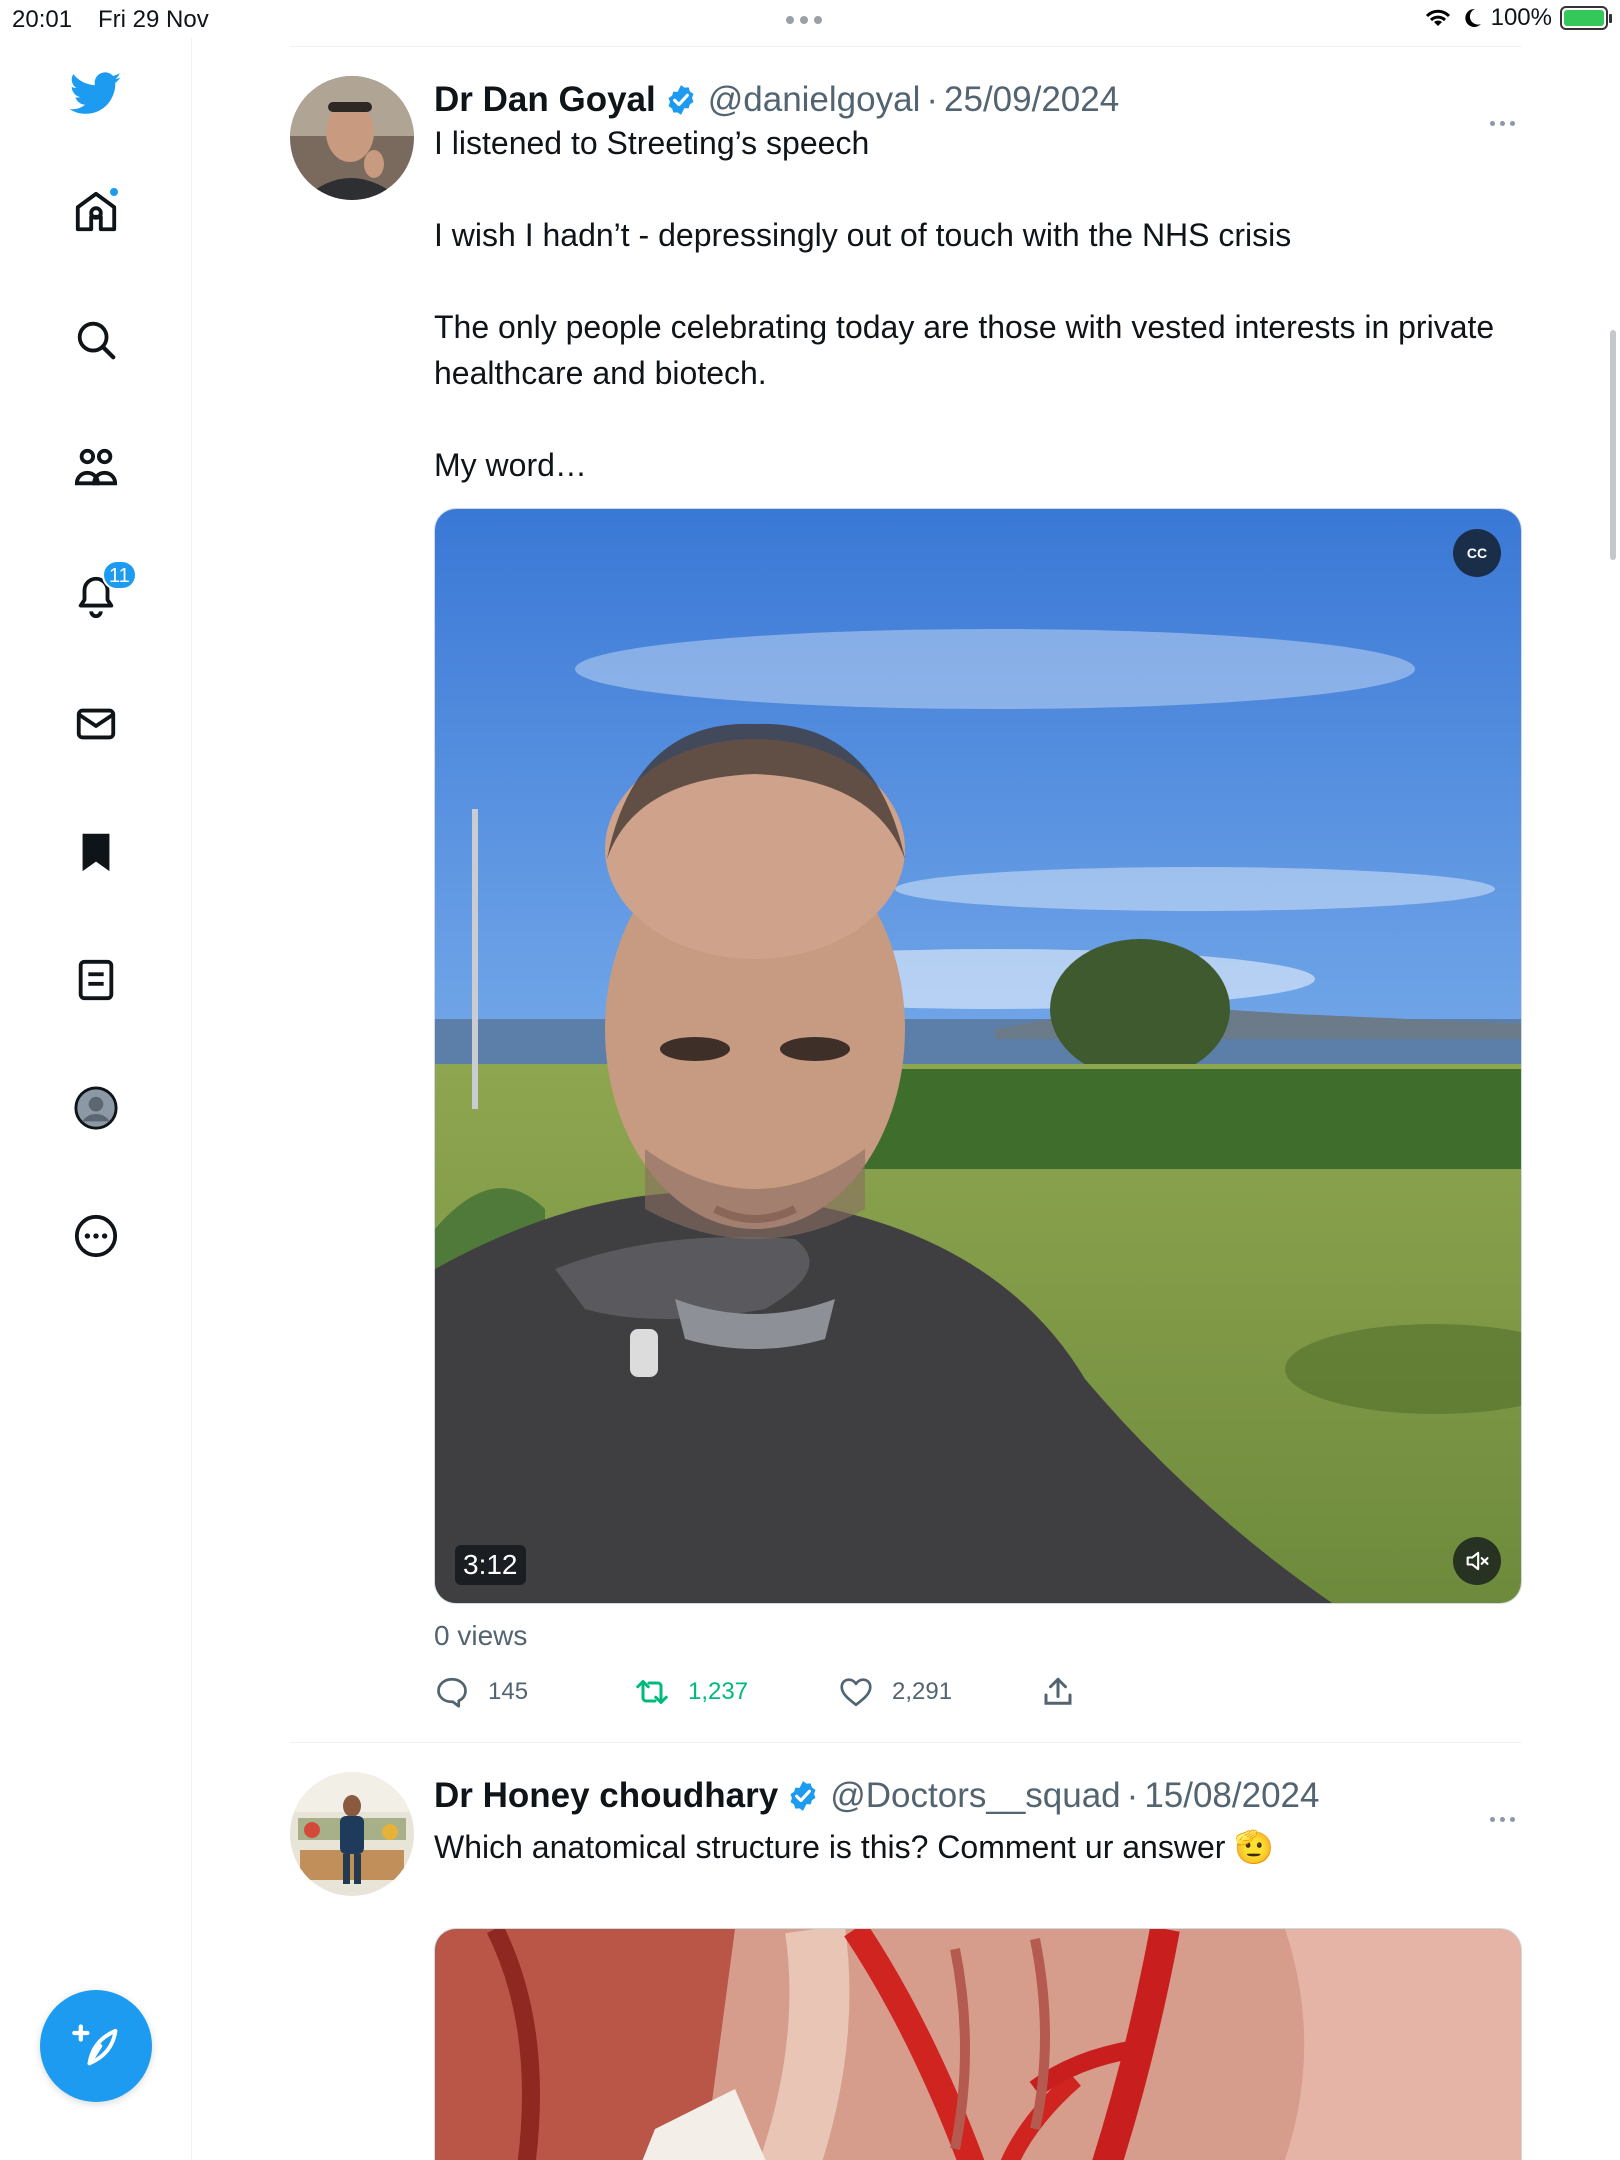 The height and width of the screenshot is (2160, 1620). Describe the element at coordinates (545, 100) in the screenshot. I see `author-name: Dr Dan Goyal` at that location.